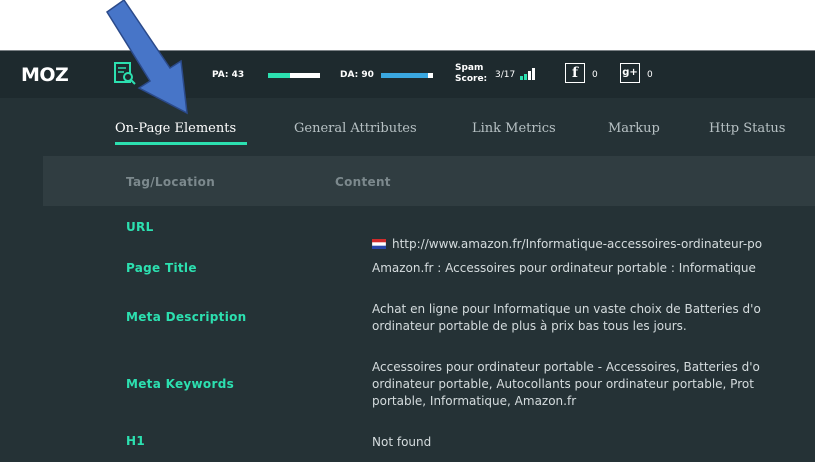 This screenshot has width=815, height=462. Describe the element at coordinates (747, 128) in the screenshot. I see `tab-http-status: Http Status` at that location.